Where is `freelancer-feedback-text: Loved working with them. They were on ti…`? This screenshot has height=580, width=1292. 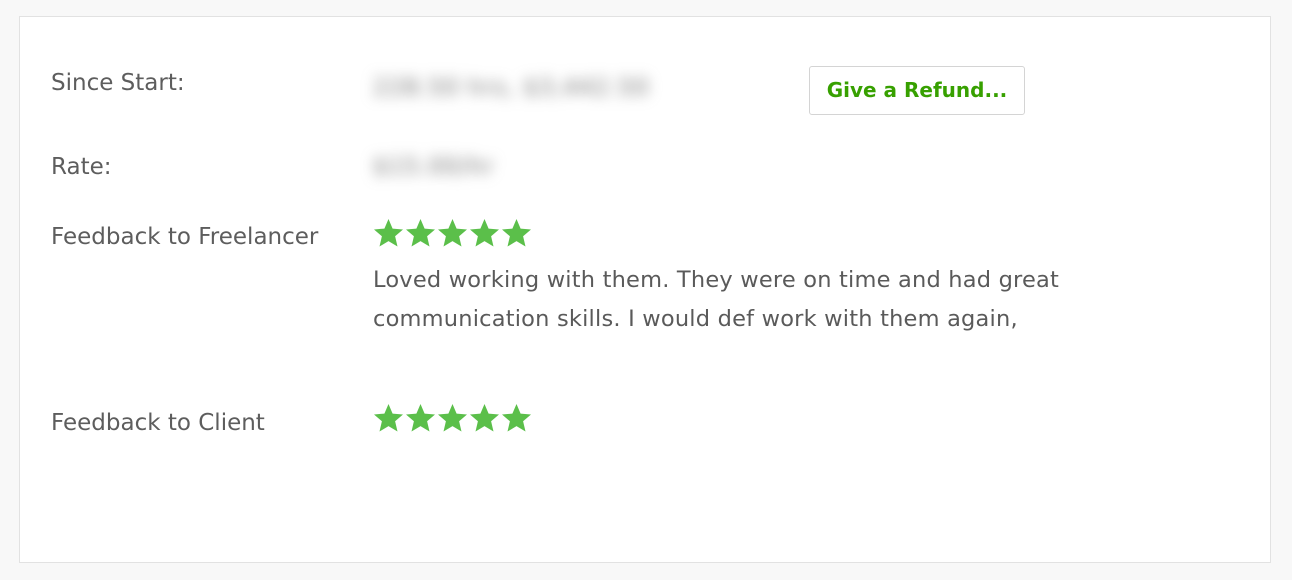
freelancer-feedback-text: Loved working with them. They were on ti… is located at coordinates (716, 299).